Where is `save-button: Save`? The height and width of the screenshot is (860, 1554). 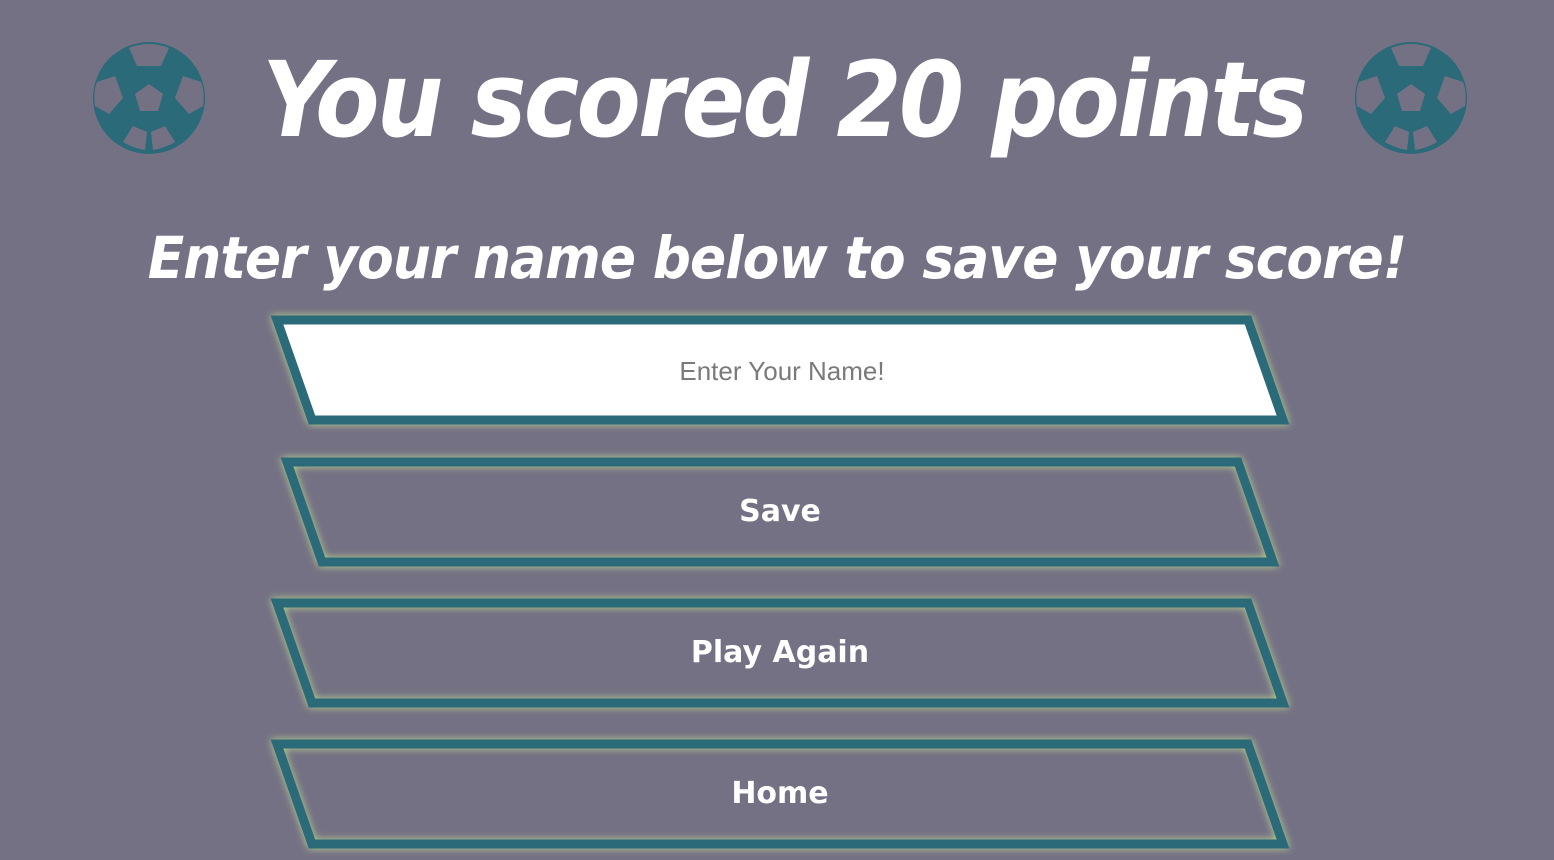 save-button: Save is located at coordinates (780, 512).